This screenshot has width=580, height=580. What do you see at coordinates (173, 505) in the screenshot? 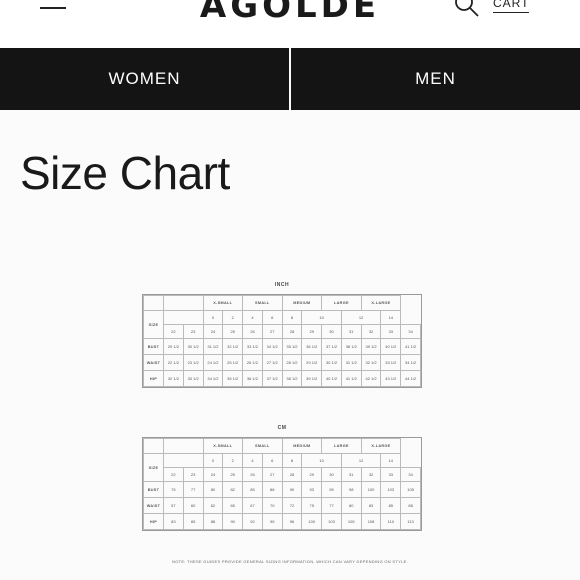
I see `measurement-value-cell: 57` at bounding box center [173, 505].